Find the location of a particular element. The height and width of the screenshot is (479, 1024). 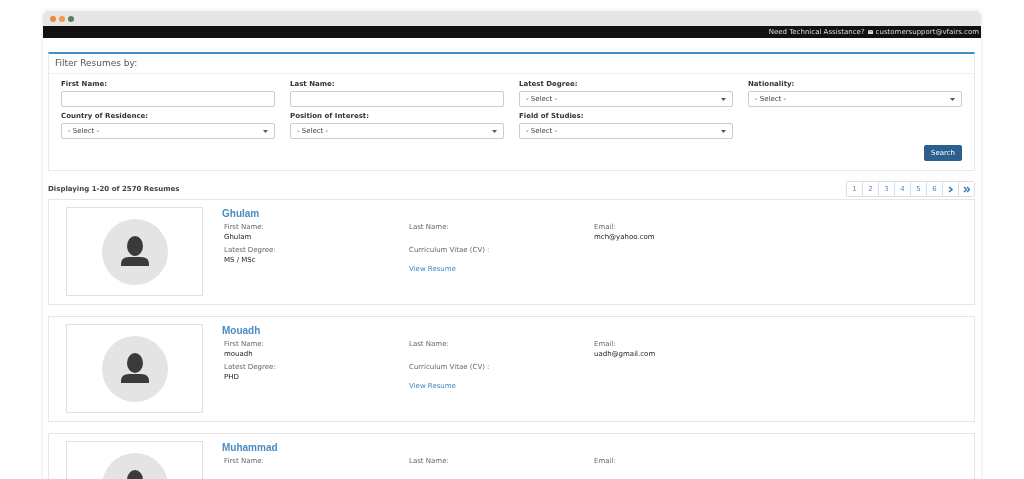

double-chevron-right-icon is located at coordinates (966, 189).